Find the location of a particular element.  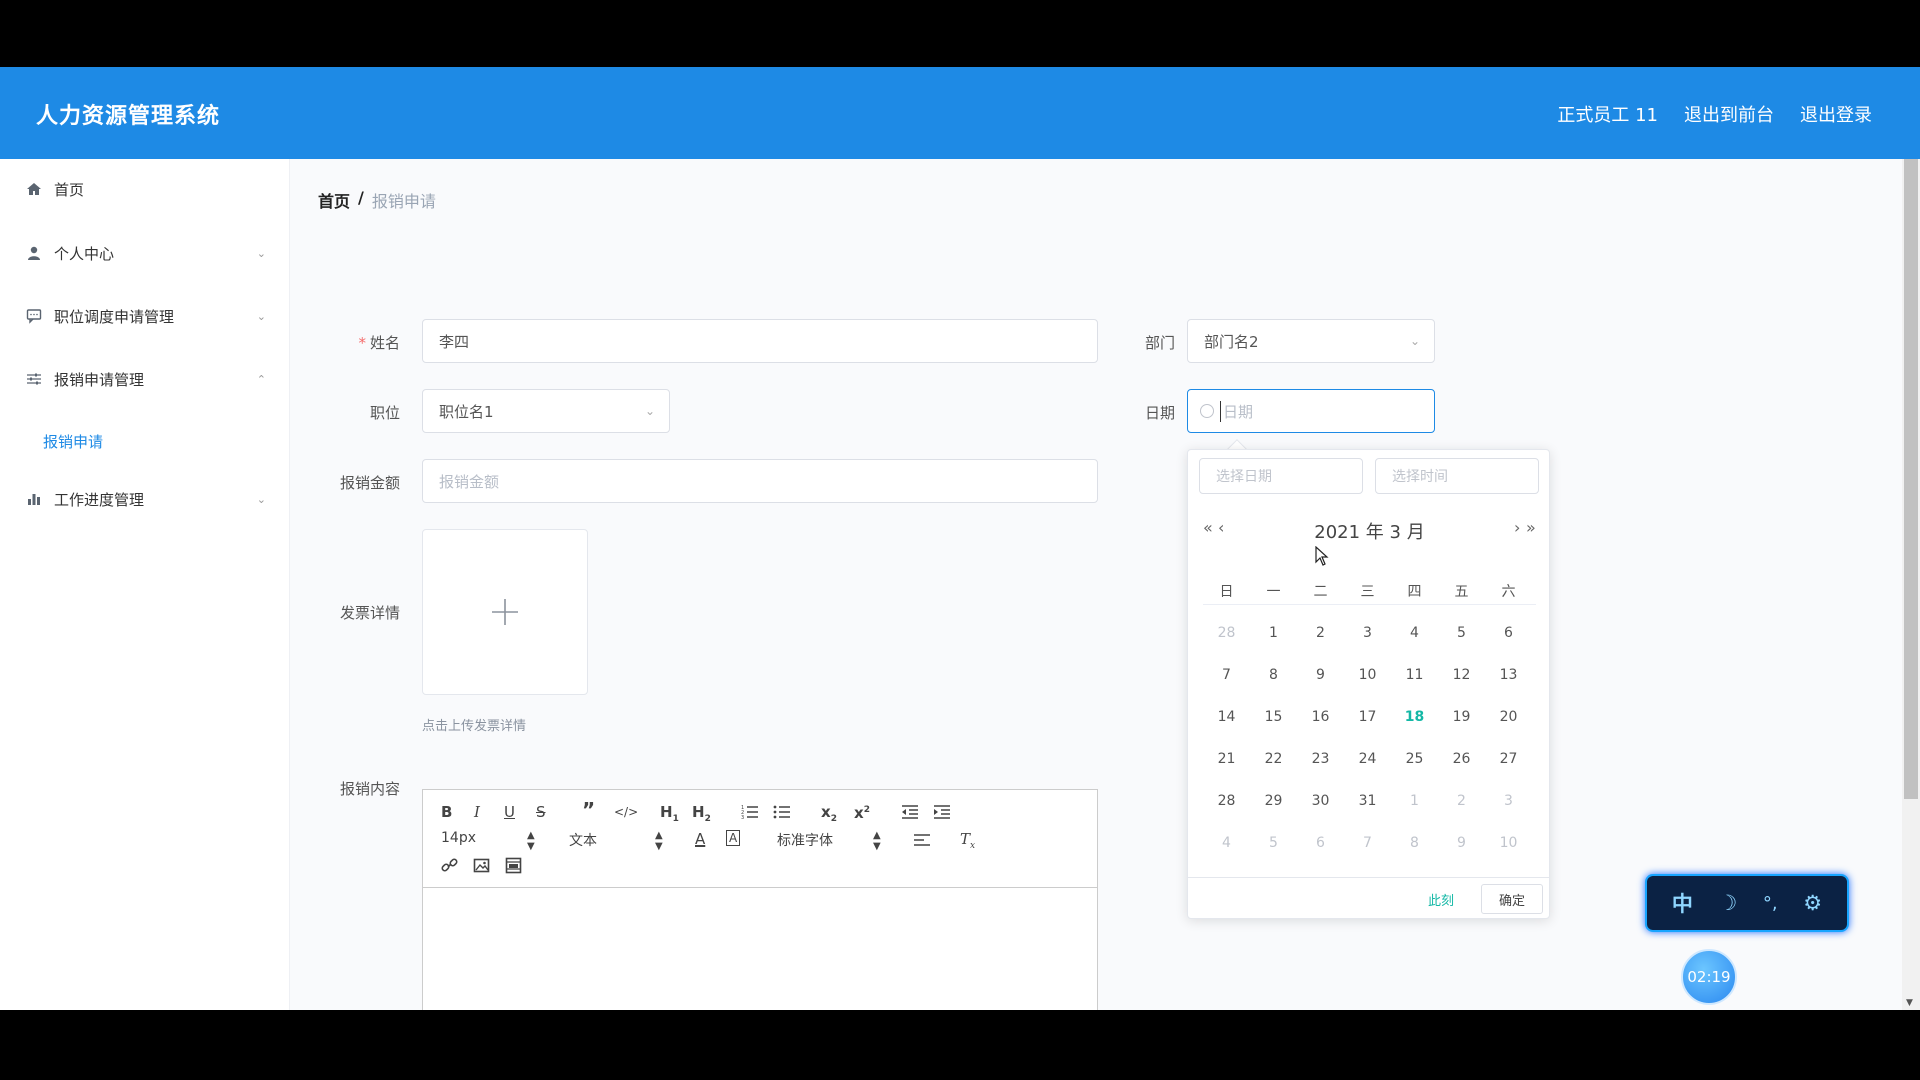

bullet-list-icon is located at coordinates (782, 812).